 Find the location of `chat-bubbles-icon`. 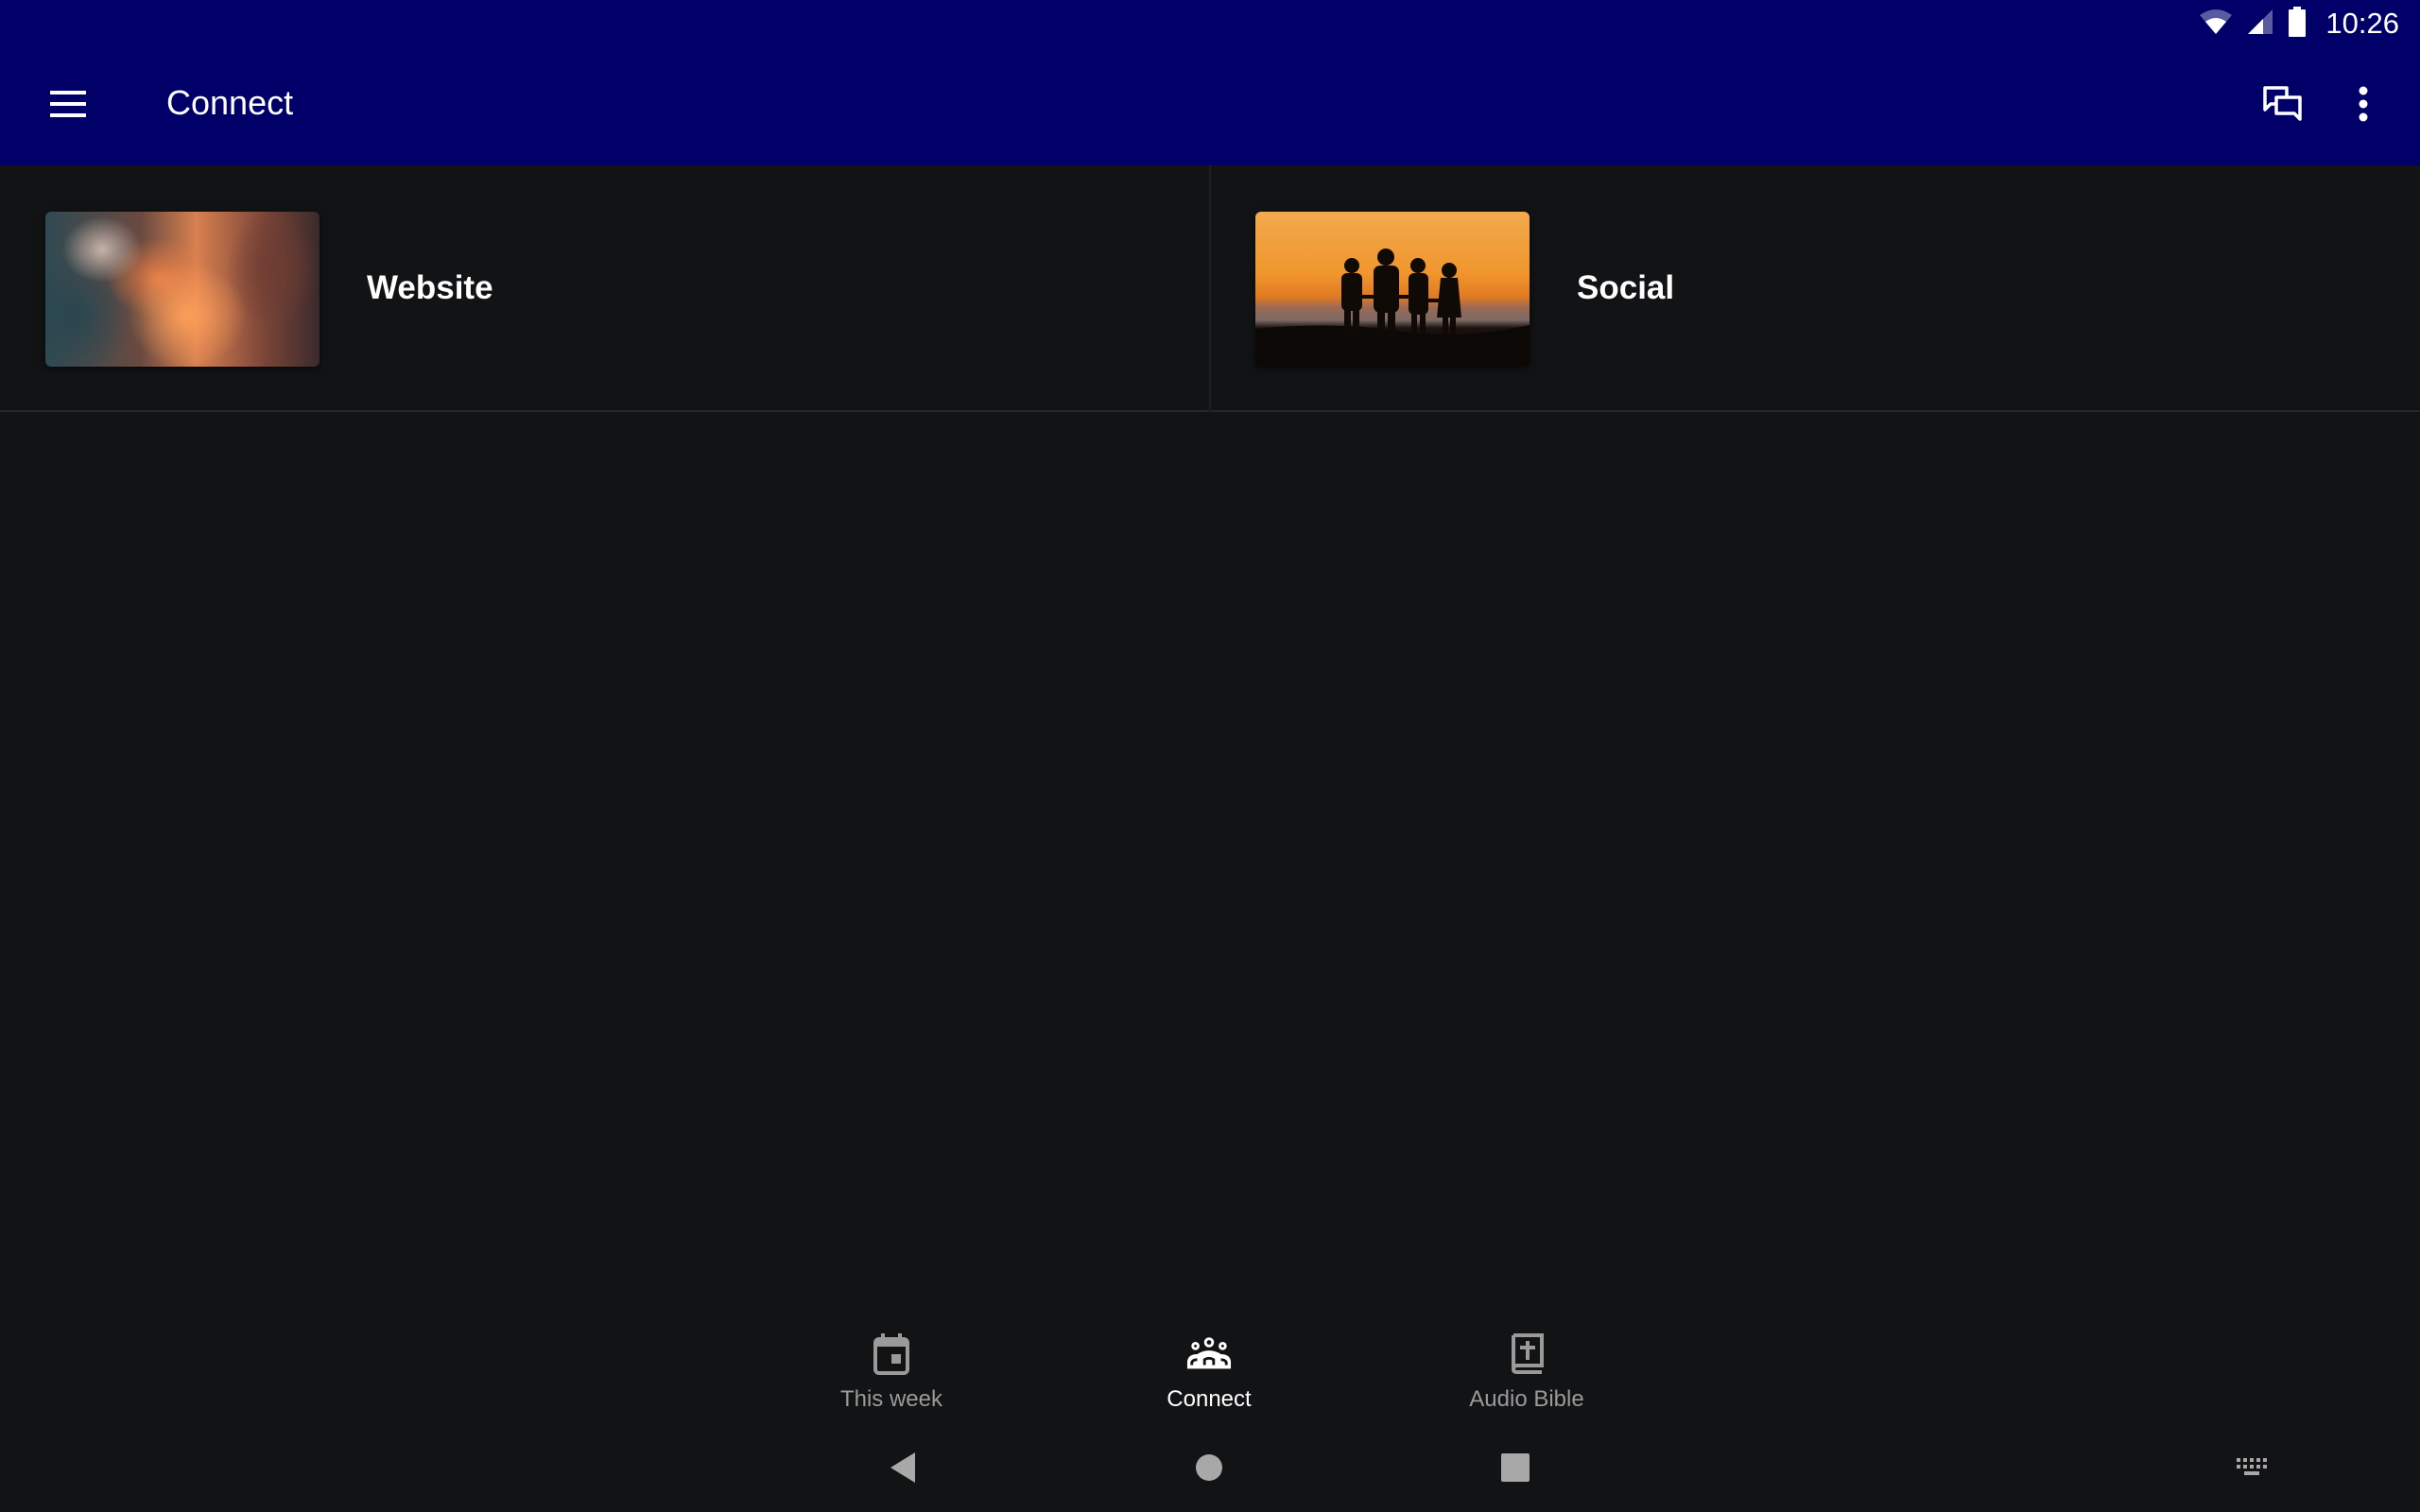

chat-bubbles-icon is located at coordinates (2283, 106).